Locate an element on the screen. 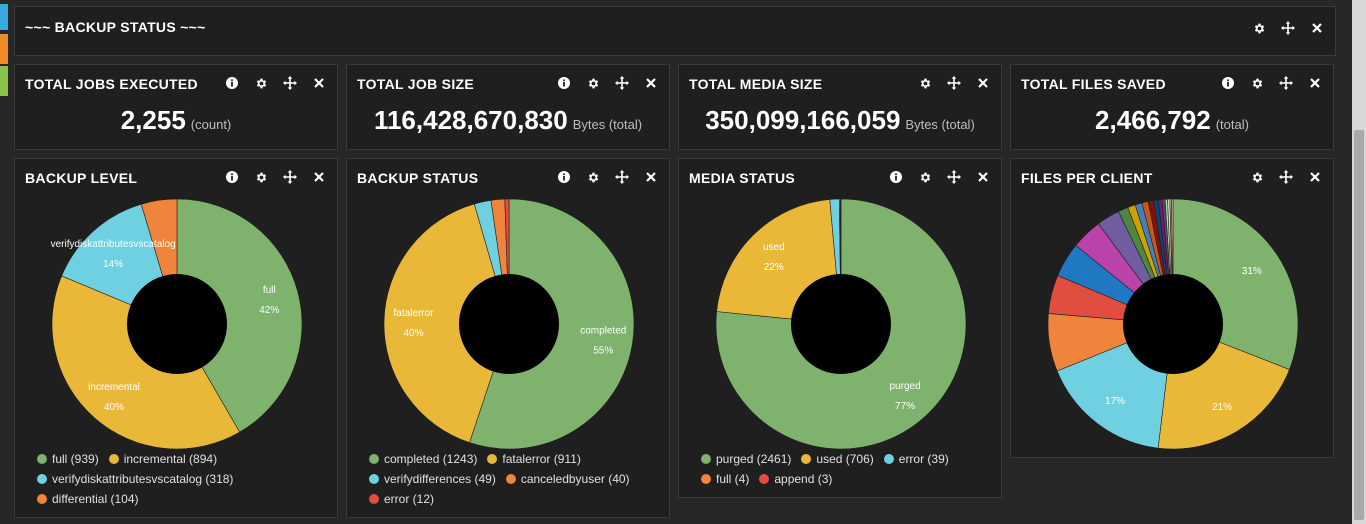  page-scrollbar is located at coordinates (1359, 262).